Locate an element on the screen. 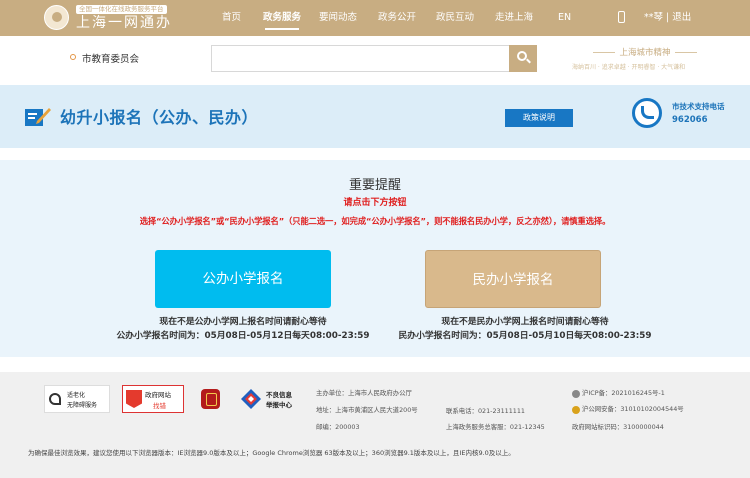  icp-icon is located at coordinates (576, 394).